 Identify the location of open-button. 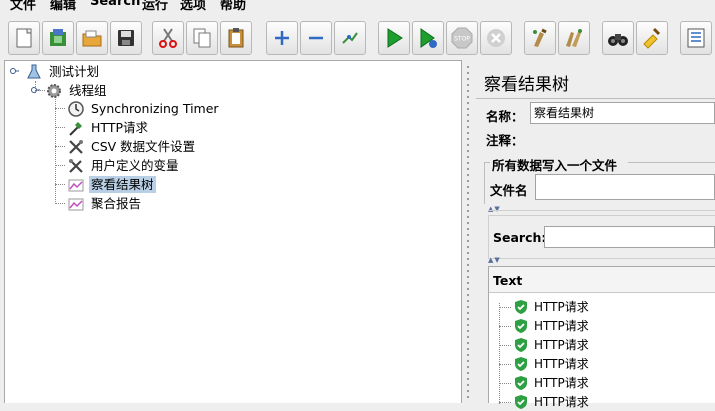
(92, 38).